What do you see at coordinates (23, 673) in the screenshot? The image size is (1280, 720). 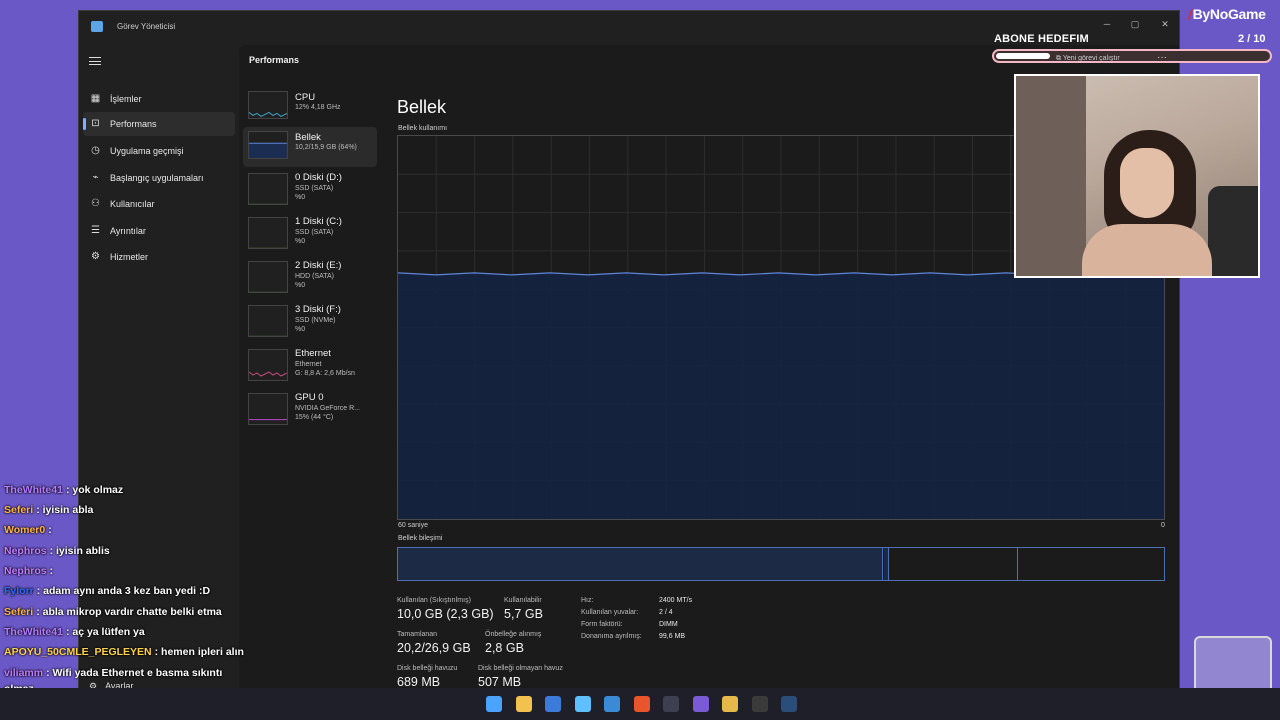 I see `chat-username: viliamm` at bounding box center [23, 673].